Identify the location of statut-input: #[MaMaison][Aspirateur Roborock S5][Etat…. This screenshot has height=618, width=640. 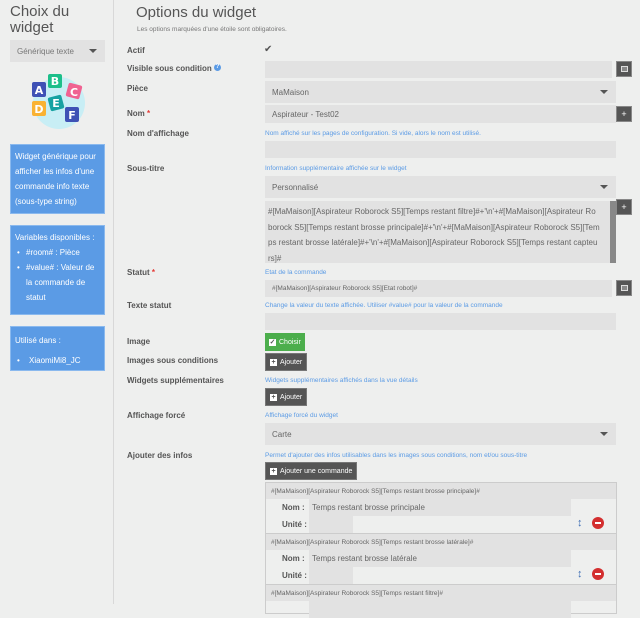
(438, 288).